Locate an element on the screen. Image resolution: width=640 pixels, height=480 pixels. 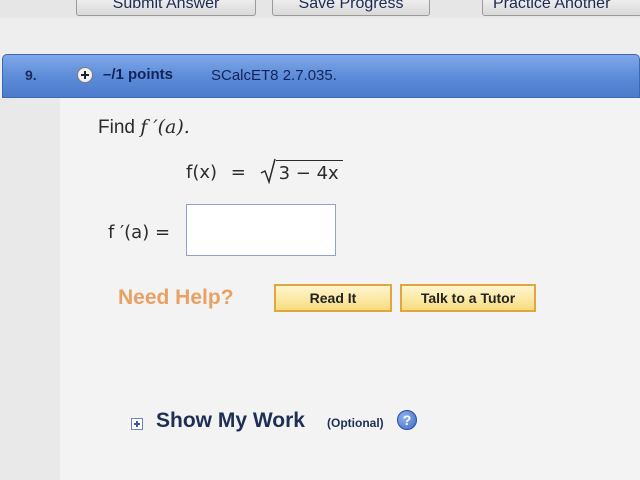
save-progress-button: Save Progress is located at coordinates (351, 8).